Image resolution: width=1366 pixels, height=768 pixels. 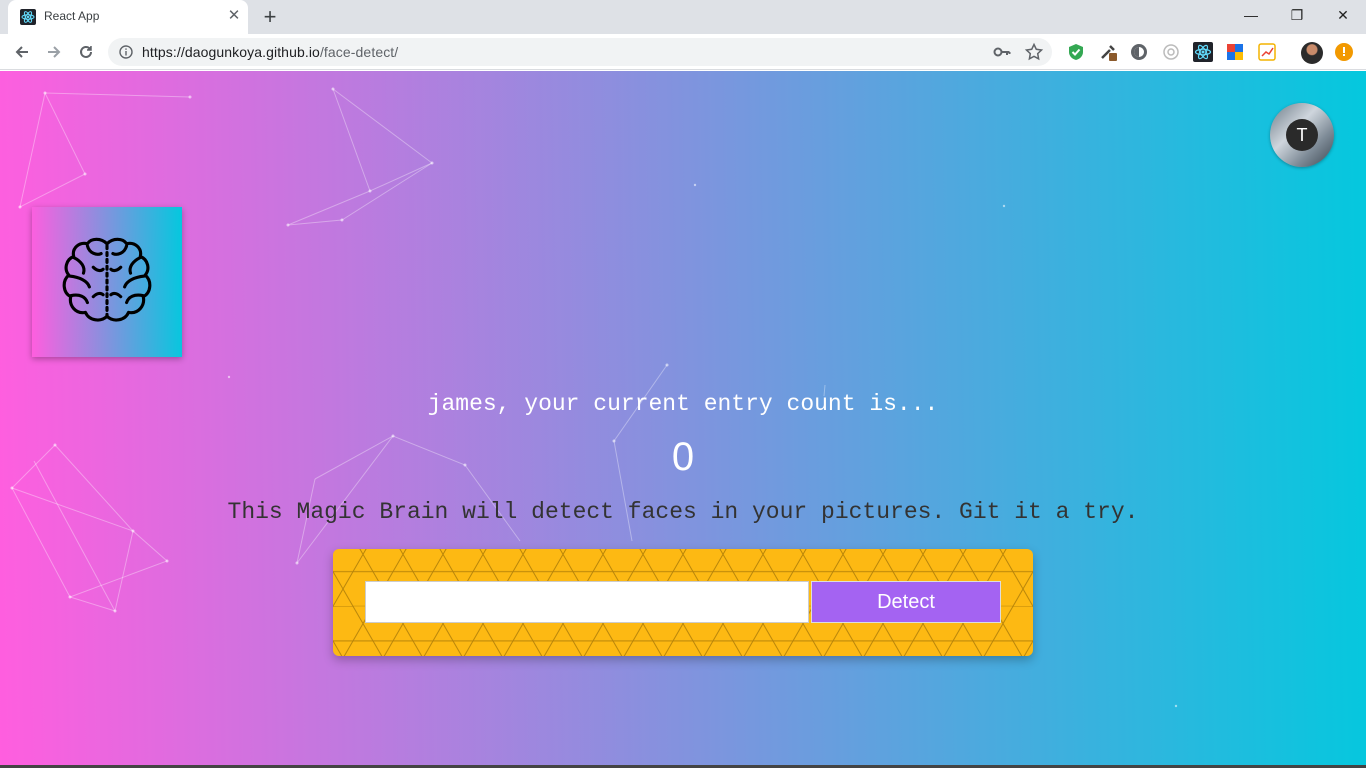 I want to click on shield-icon, so click(x=1076, y=52).